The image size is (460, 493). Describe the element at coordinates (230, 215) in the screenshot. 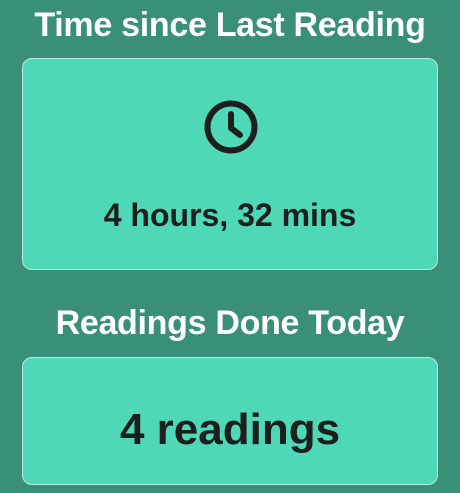

I see `last-reading-value: 4 hours, 32 mins` at that location.